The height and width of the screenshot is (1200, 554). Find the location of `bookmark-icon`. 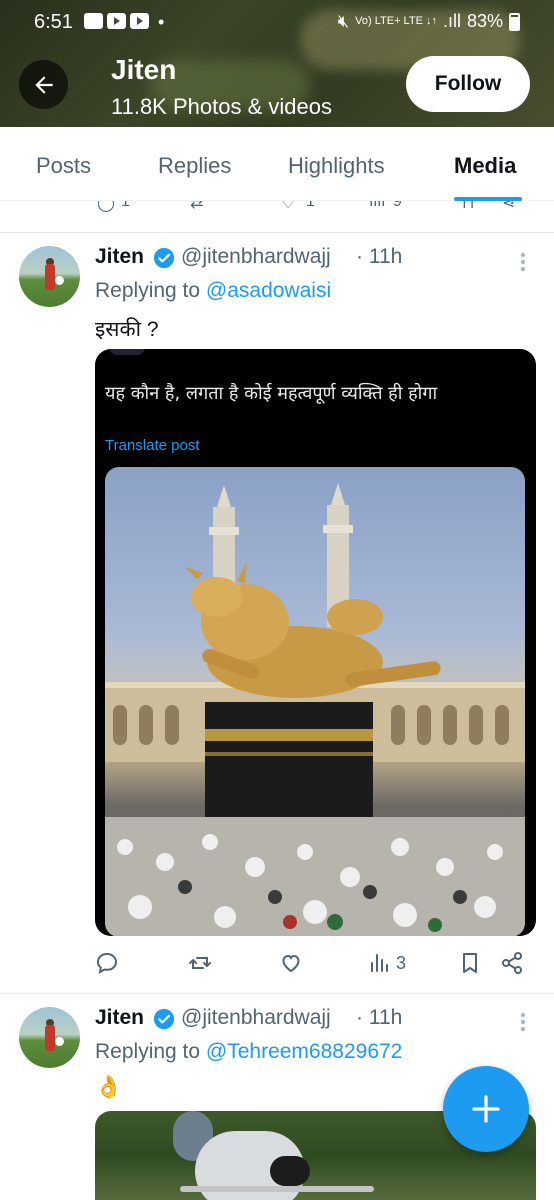

bookmark-icon is located at coordinates (470, 963).